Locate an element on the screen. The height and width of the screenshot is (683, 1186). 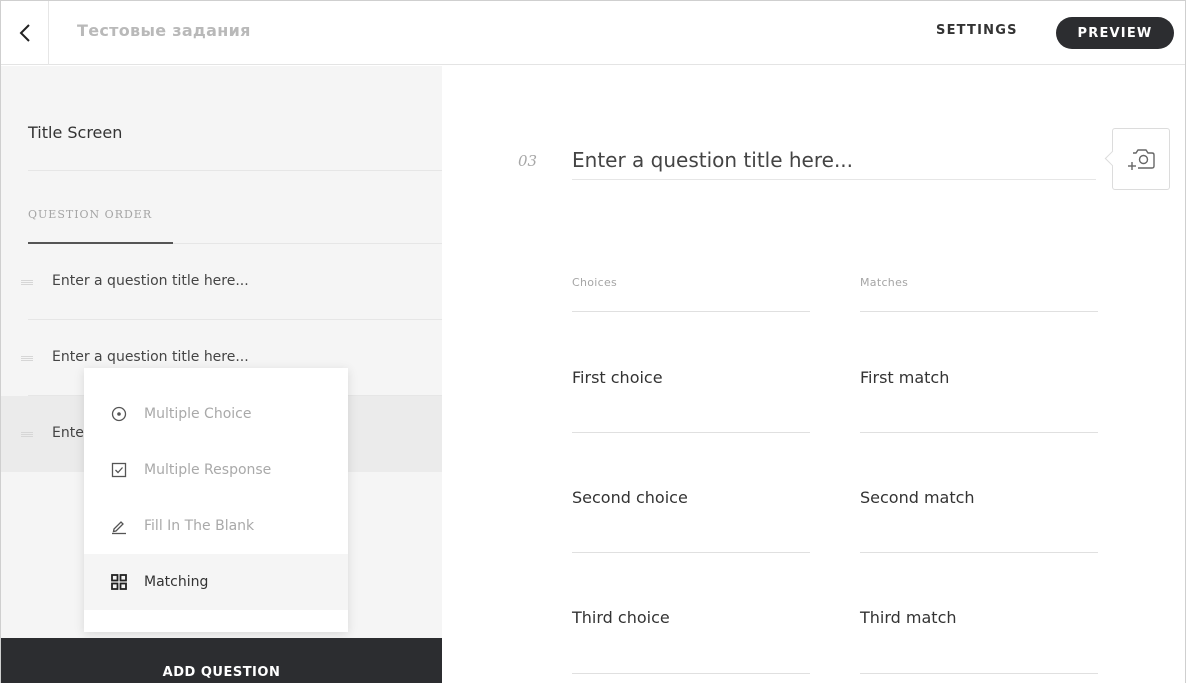
preview-button: PREVIEW is located at coordinates (1115, 33).